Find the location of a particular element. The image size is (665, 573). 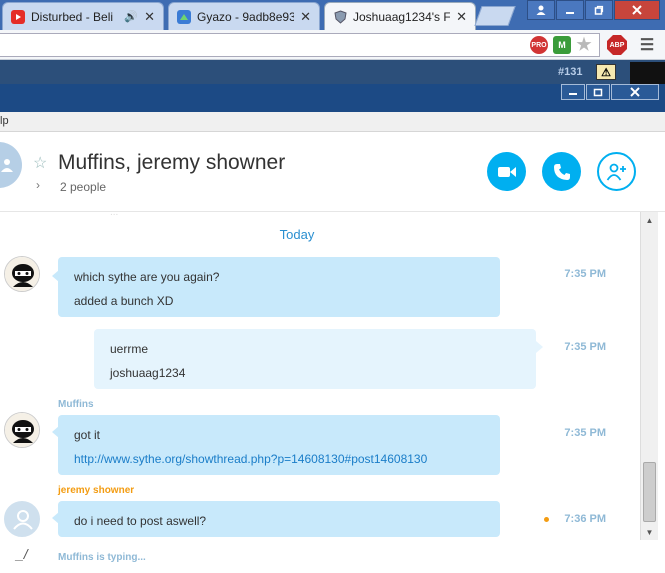

tab-gyazo: Gyazo - 9adb8e93a ✕ is located at coordinates (244, 16).